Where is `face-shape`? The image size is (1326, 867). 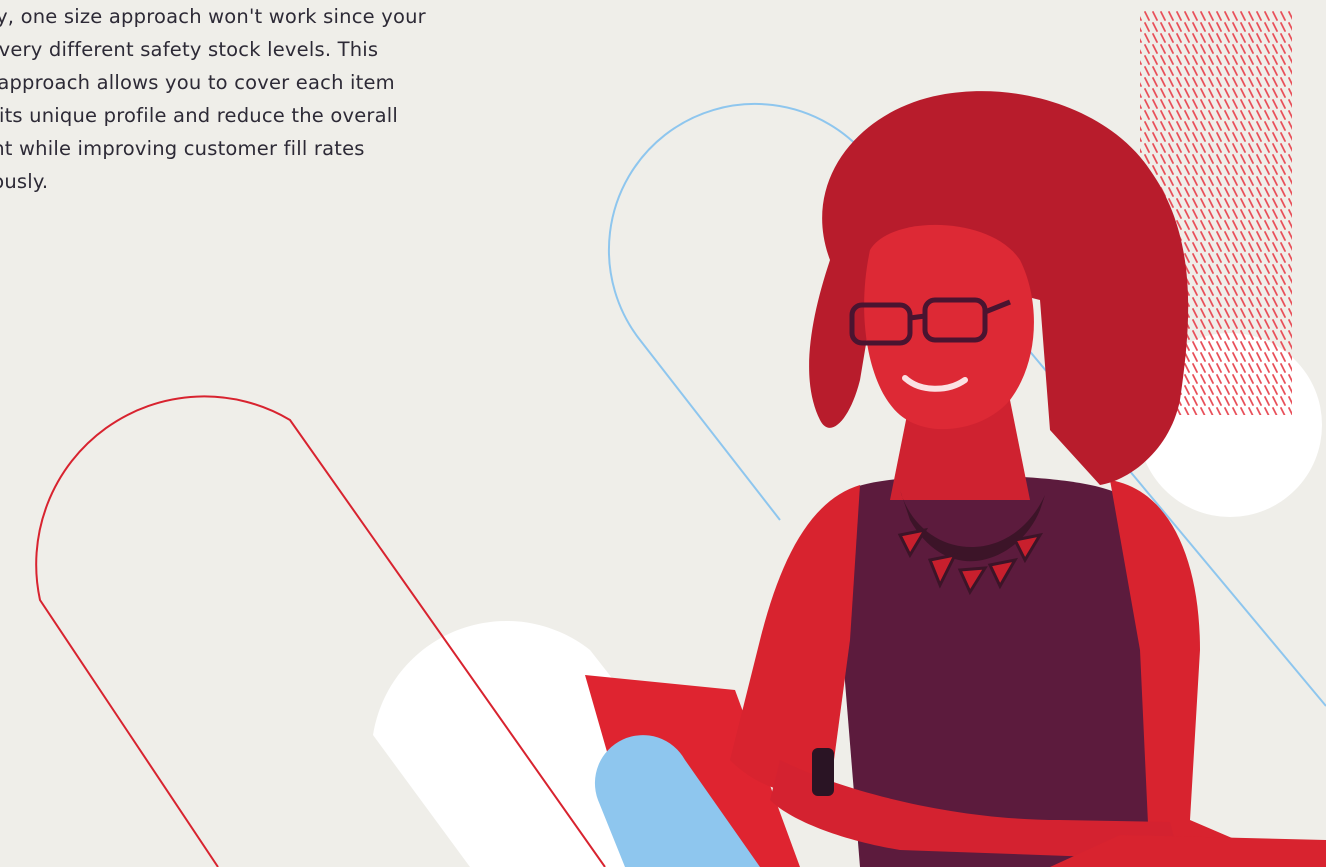
face-shape is located at coordinates (949, 327).